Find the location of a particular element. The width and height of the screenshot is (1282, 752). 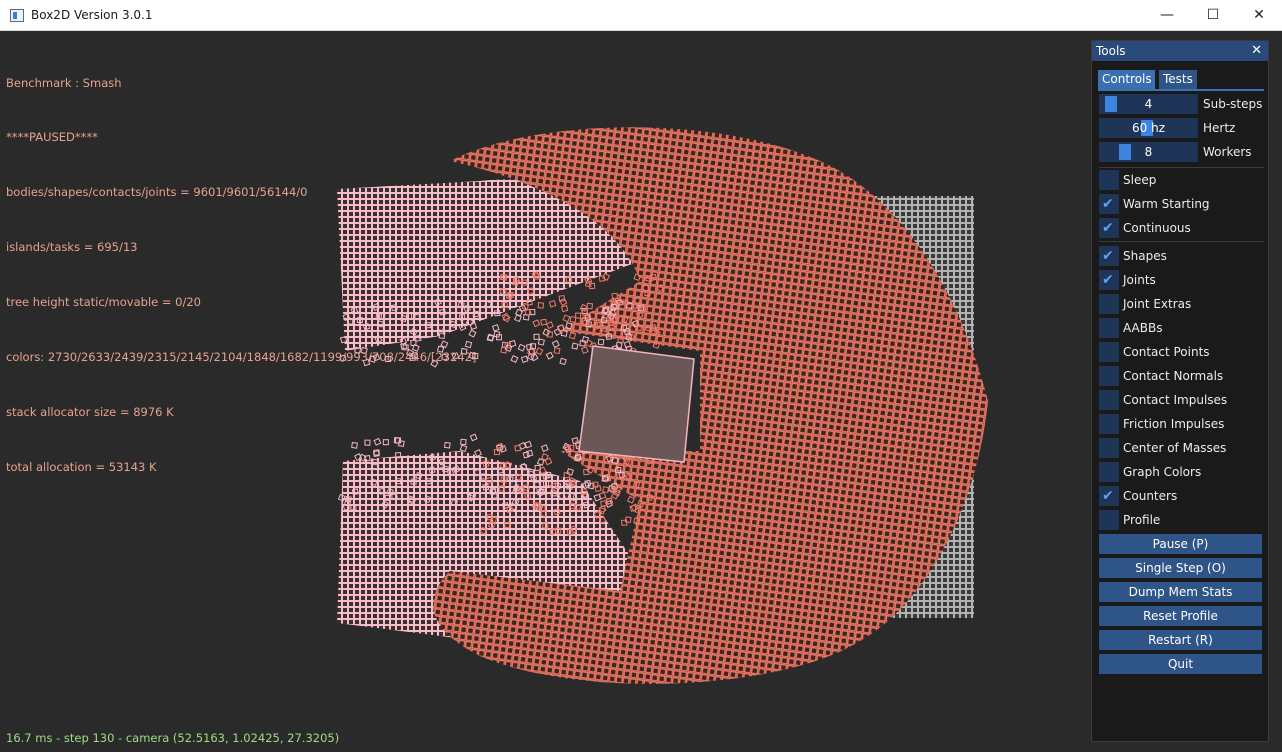

checkbox-sleep is located at coordinates (1109, 180).